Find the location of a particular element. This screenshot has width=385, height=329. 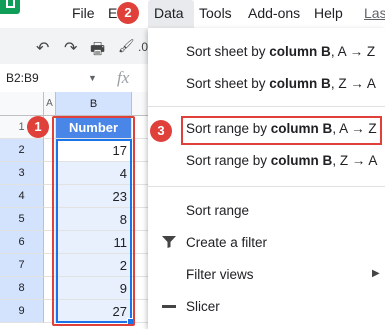

redo-icon: ↷ is located at coordinates (70, 48).